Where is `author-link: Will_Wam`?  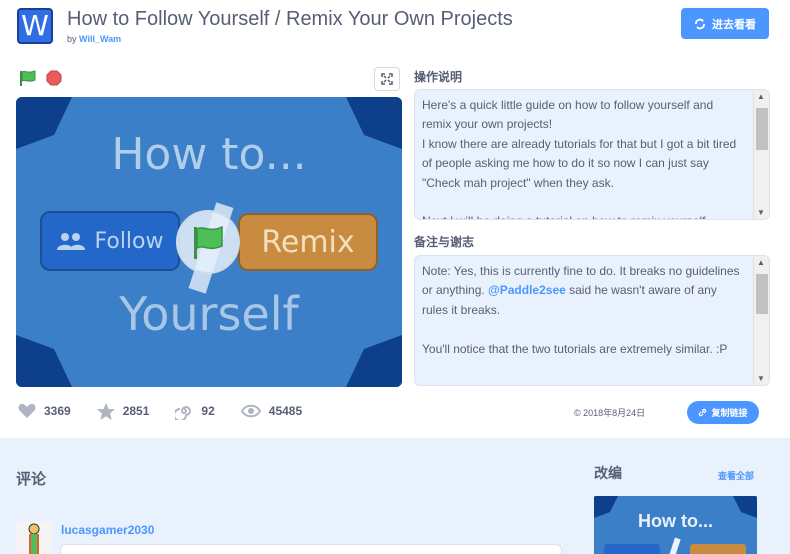
author-link: Will_Wam is located at coordinates (100, 39).